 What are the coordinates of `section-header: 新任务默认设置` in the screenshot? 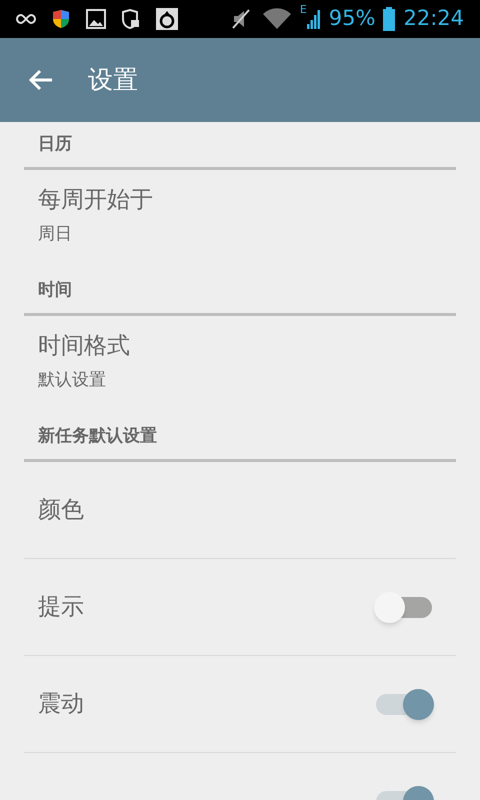 It's located at (97, 436).